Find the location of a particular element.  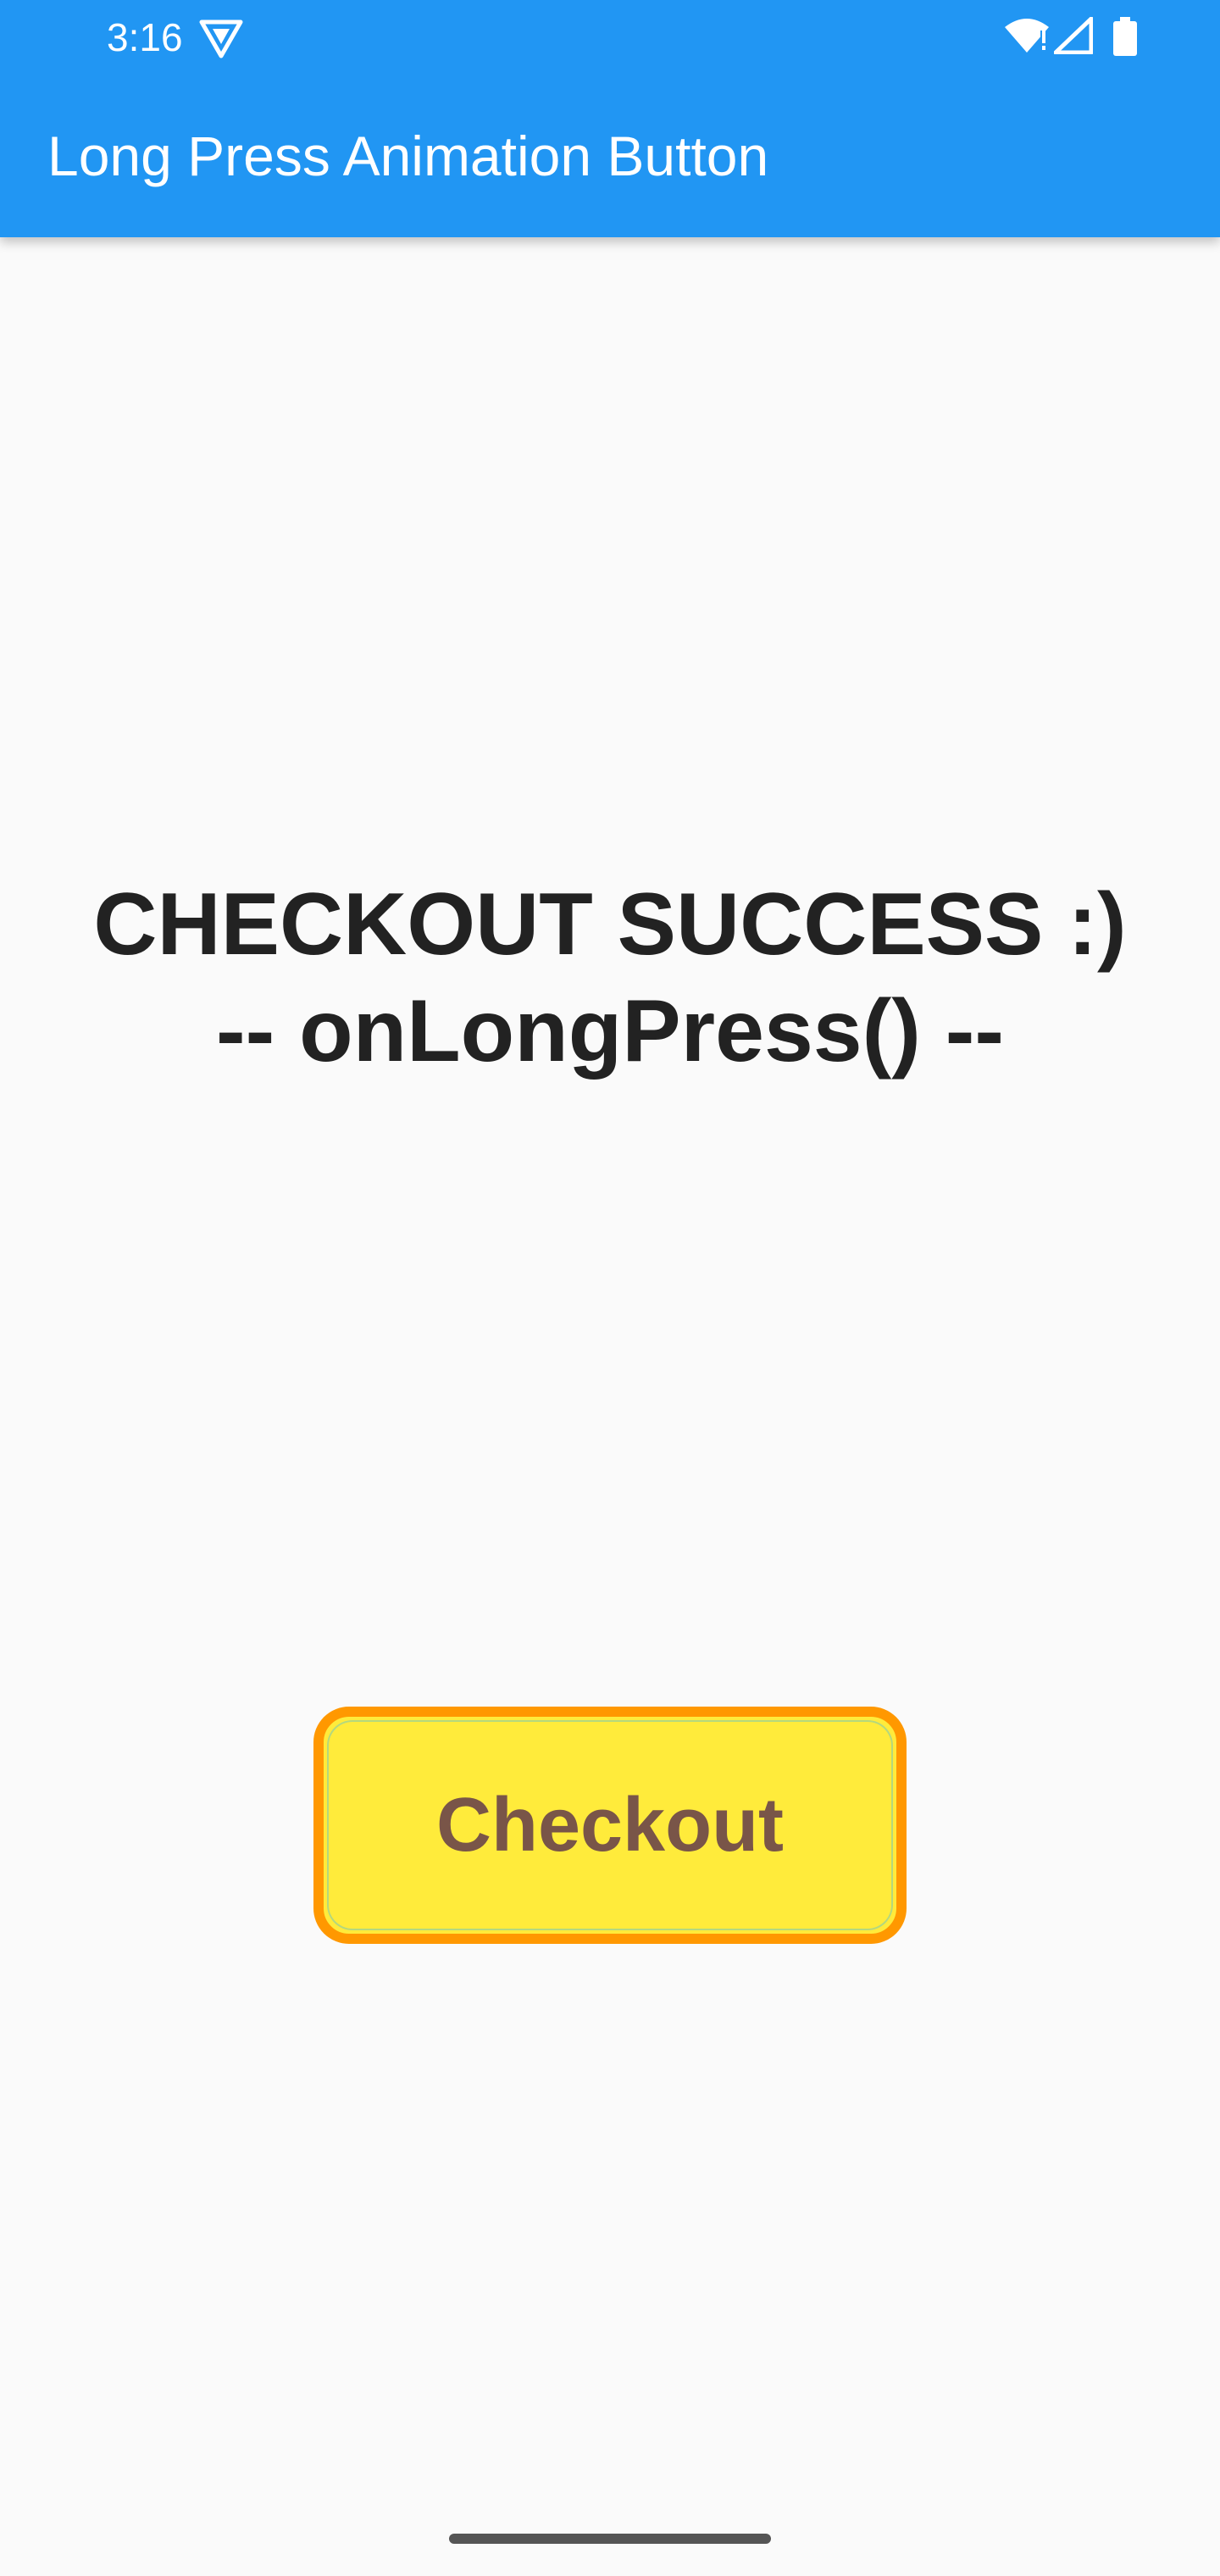

checkout-button: Checkout is located at coordinates (610, 1825).